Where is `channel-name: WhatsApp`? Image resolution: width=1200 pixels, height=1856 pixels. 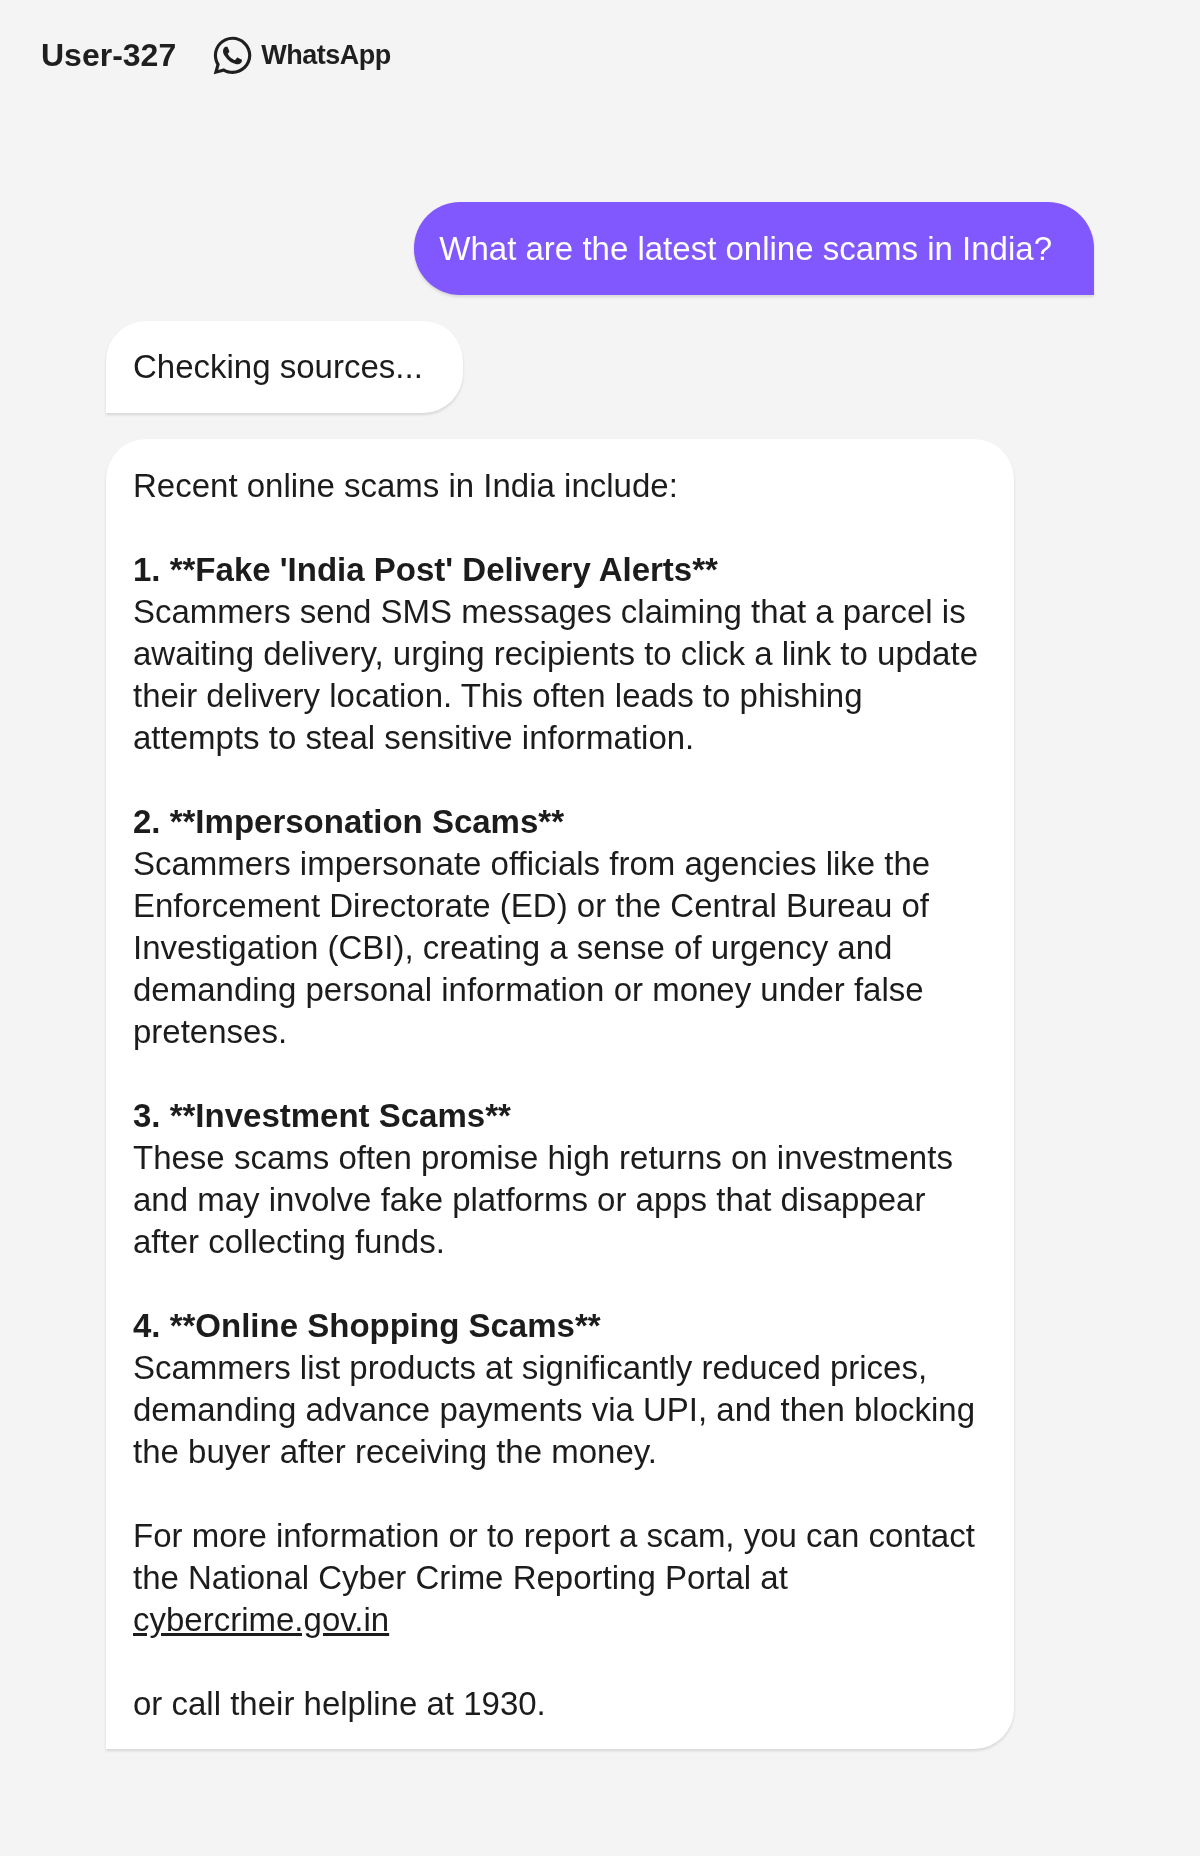 channel-name: WhatsApp is located at coordinates (326, 55).